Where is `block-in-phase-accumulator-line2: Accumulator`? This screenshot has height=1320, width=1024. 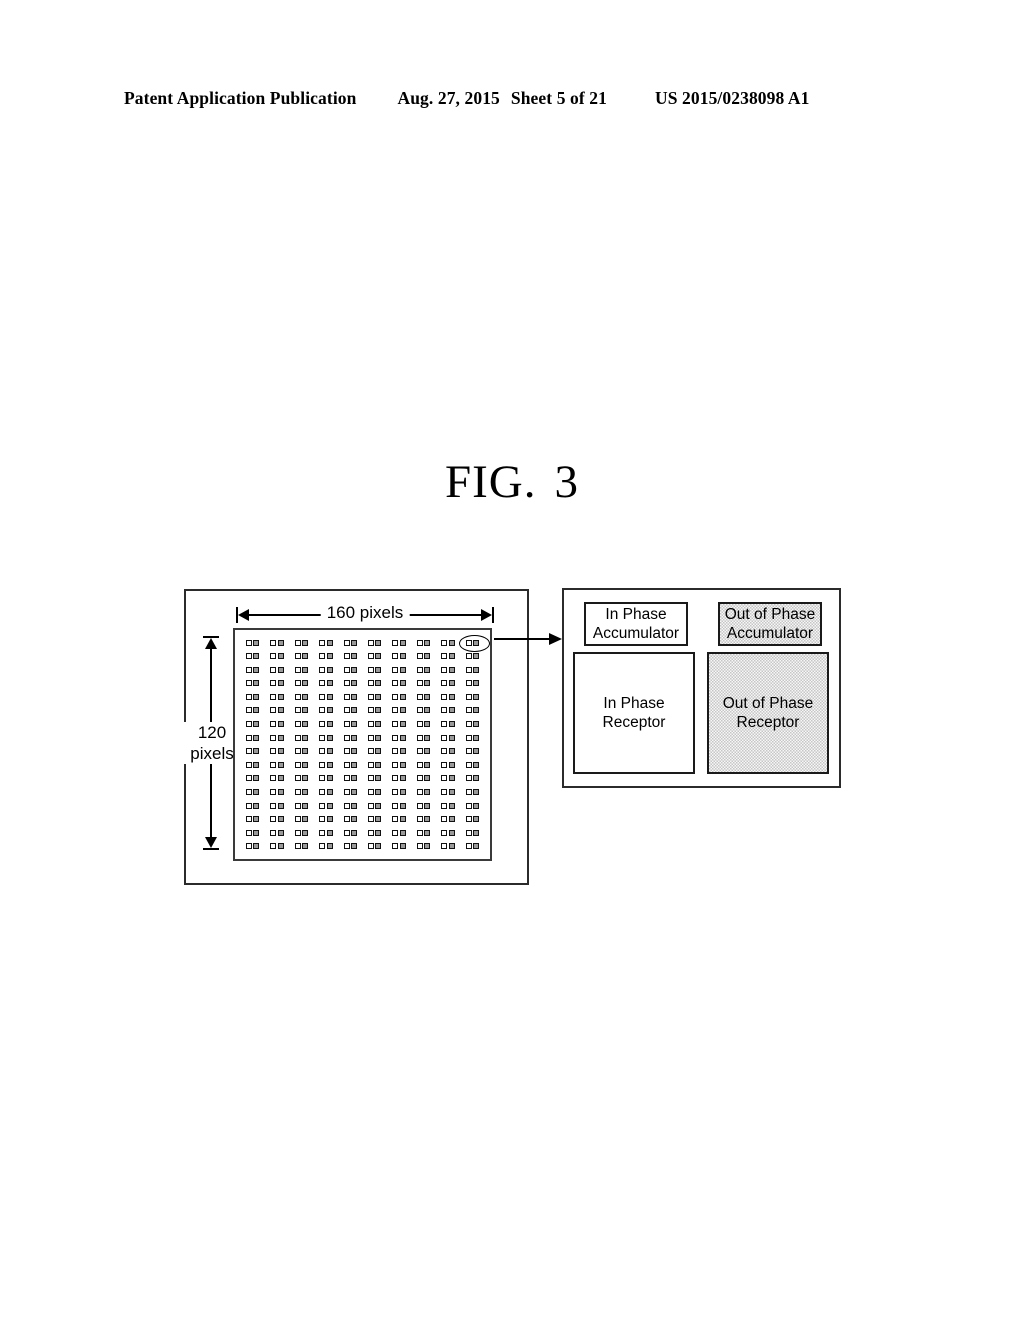
block-in-phase-accumulator-line2: Accumulator is located at coordinates (636, 633).